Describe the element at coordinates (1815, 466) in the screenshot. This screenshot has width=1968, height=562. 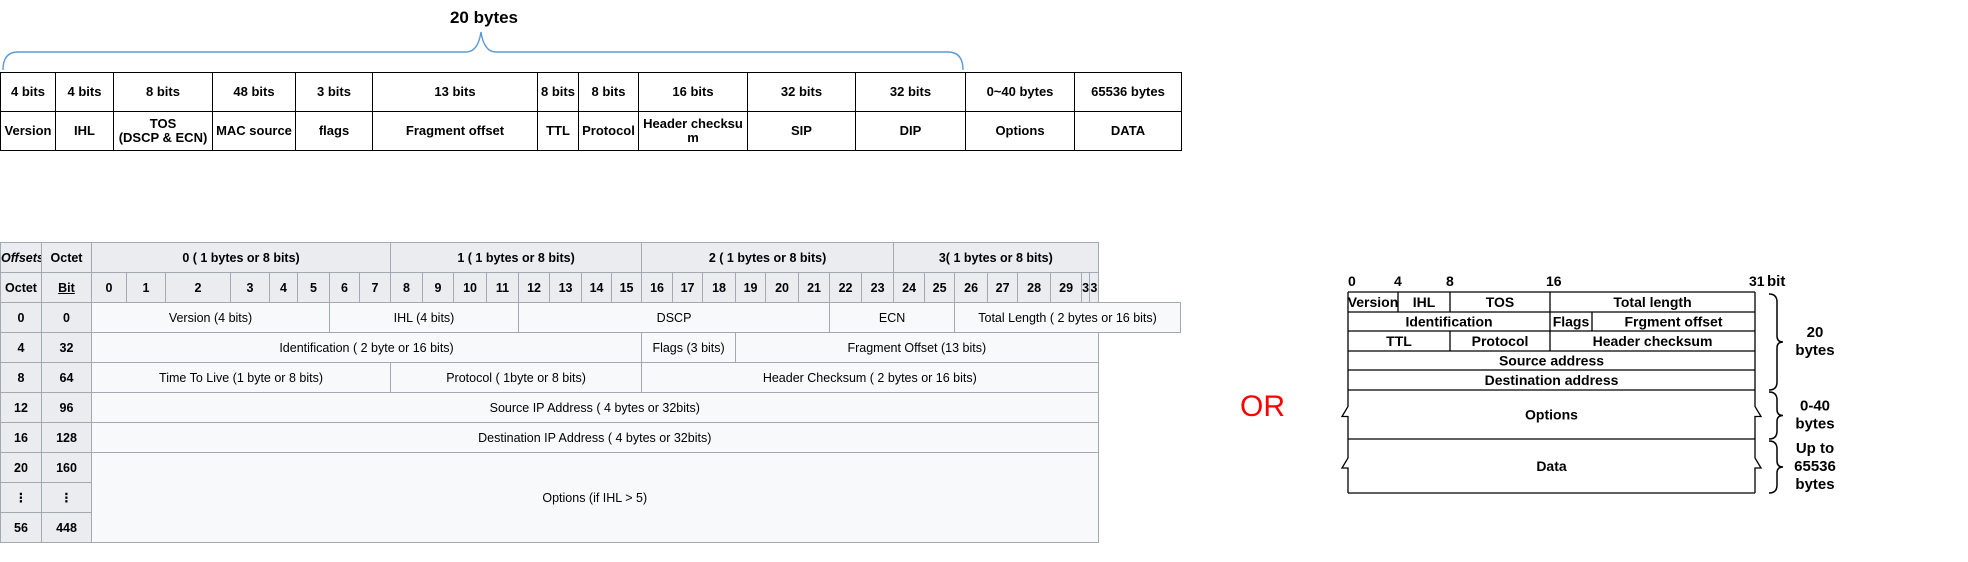
I see `brace-label: 65536` at that location.